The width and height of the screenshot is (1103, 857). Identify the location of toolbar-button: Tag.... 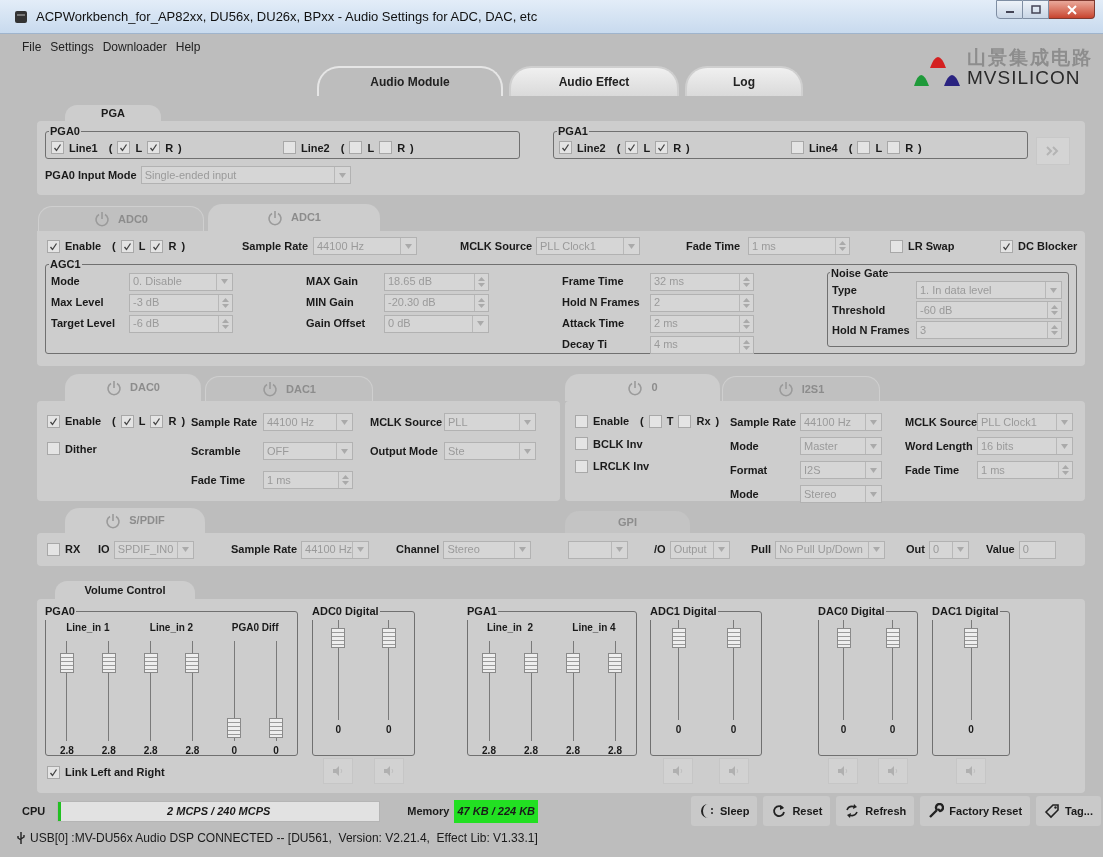
(1068, 811).